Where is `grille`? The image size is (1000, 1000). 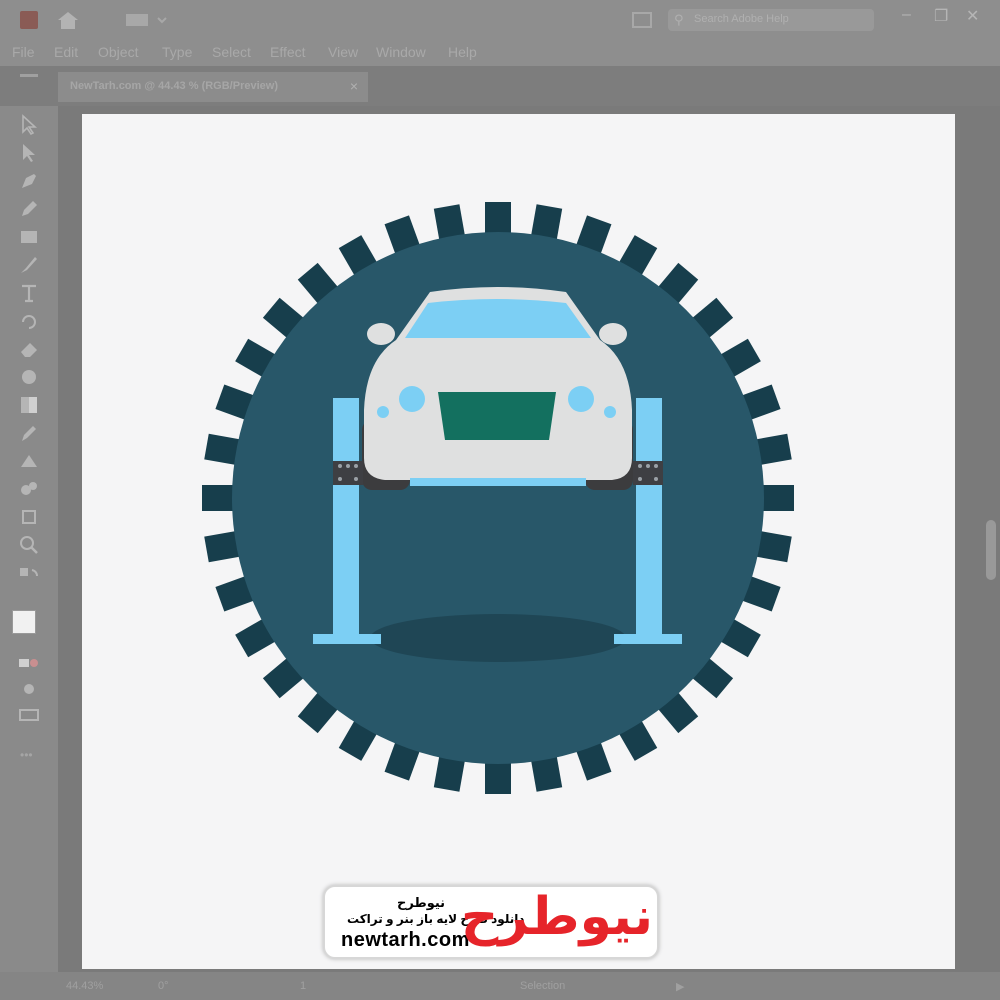
grille is located at coordinates (497, 416).